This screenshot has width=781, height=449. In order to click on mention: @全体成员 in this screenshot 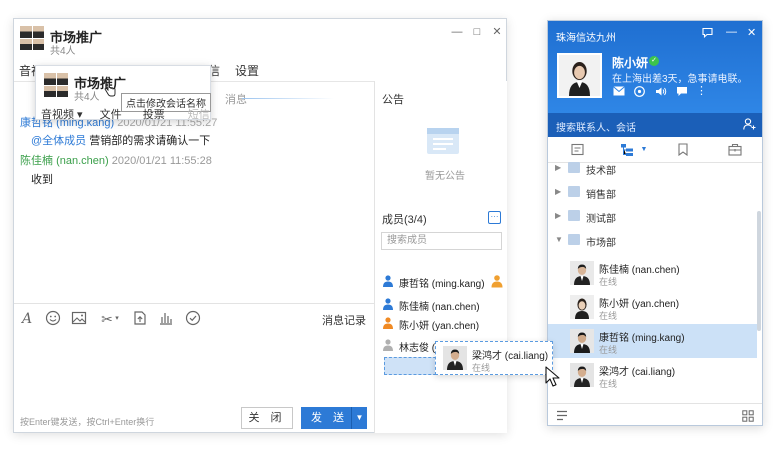, I will do `click(58, 141)`.